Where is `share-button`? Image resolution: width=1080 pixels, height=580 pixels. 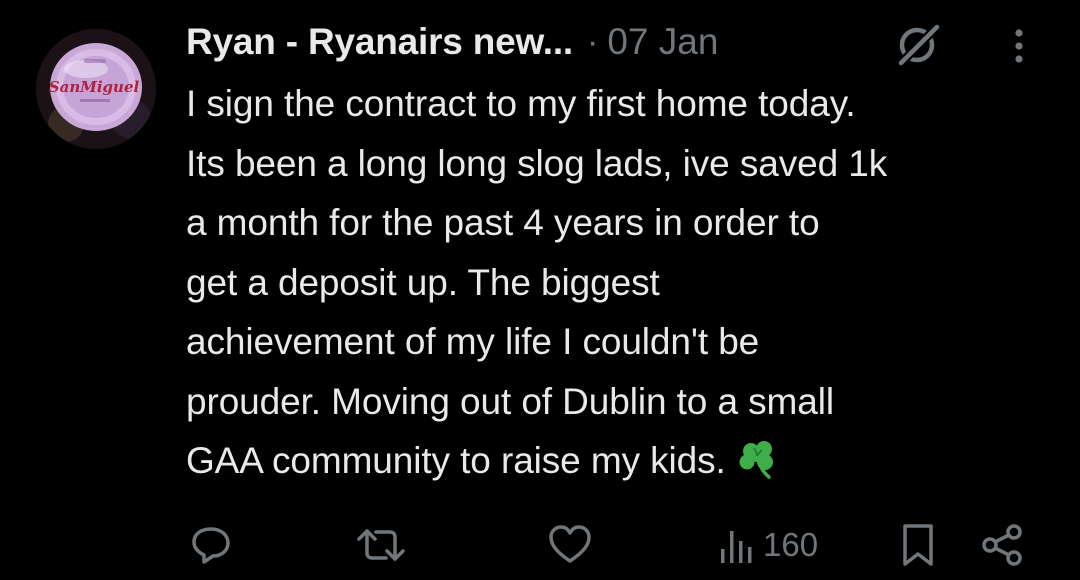 share-button is located at coordinates (1002, 545).